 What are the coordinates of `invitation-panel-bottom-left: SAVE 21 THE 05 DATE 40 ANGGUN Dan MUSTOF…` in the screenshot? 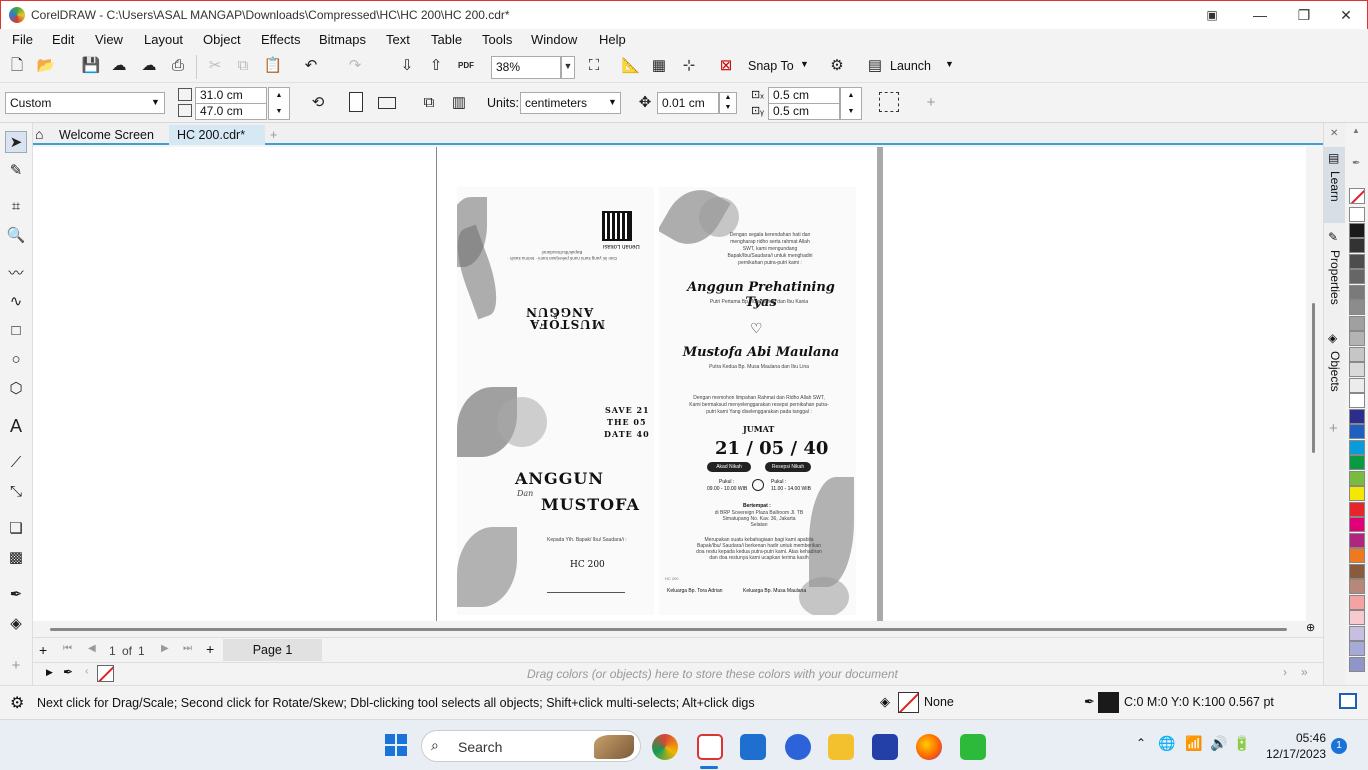 It's located at (555, 501).